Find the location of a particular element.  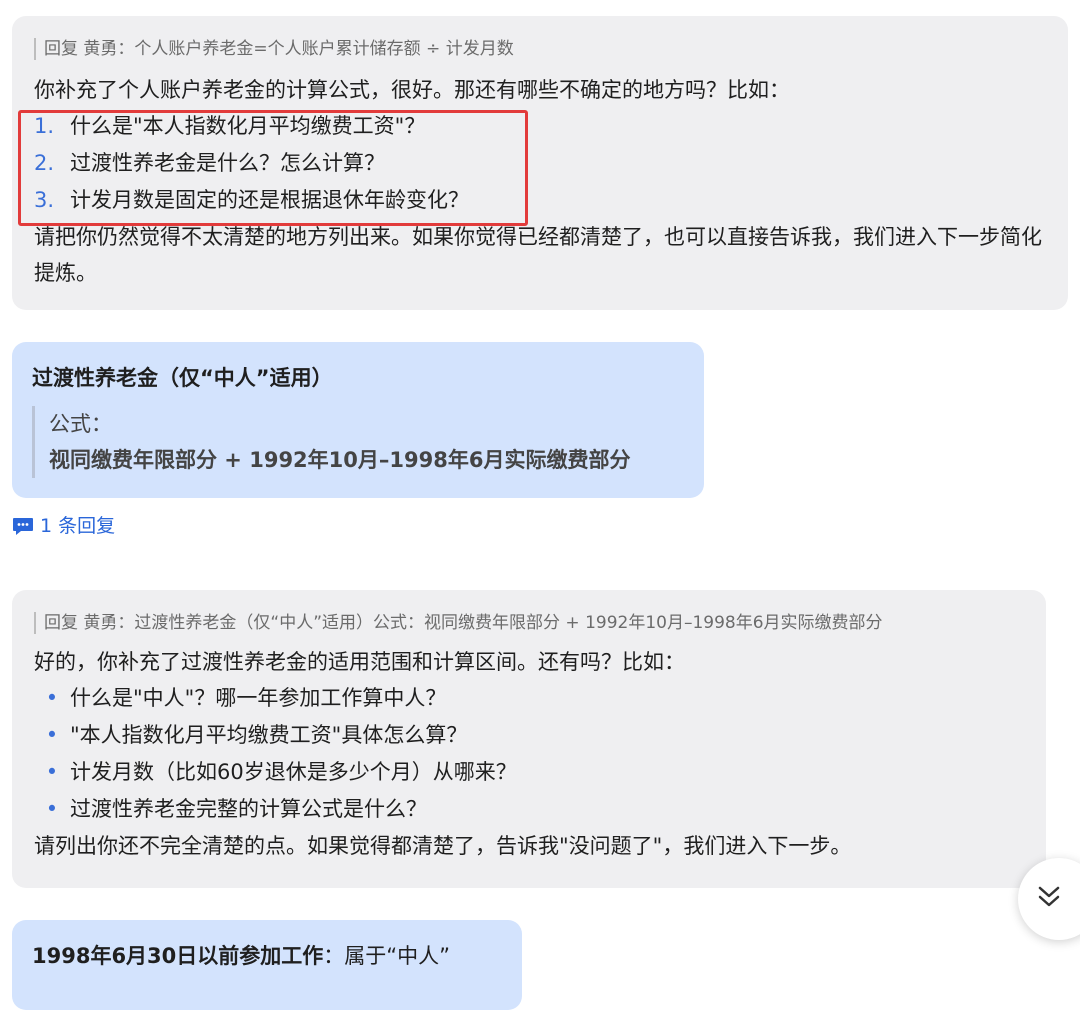

comment-icon is located at coordinates (23, 526).